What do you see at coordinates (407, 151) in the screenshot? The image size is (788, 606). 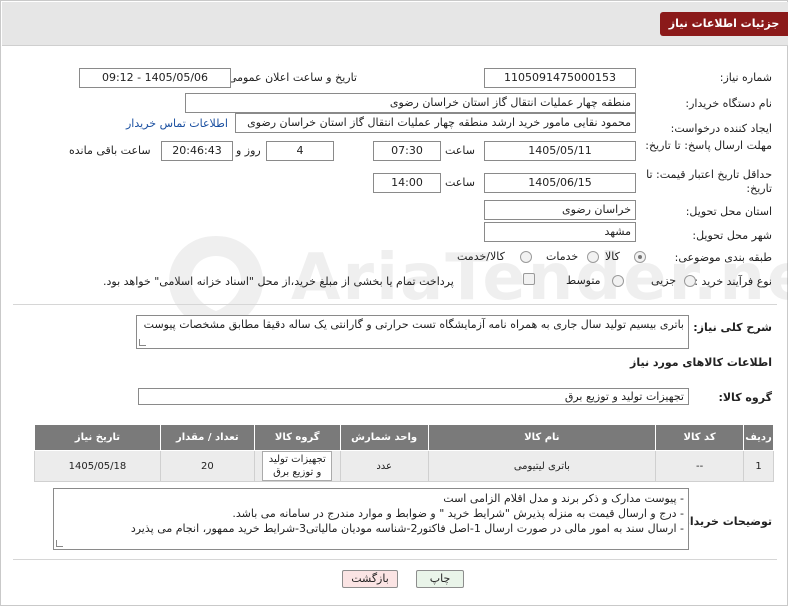 I see `reply-time-field: 07:30` at bounding box center [407, 151].